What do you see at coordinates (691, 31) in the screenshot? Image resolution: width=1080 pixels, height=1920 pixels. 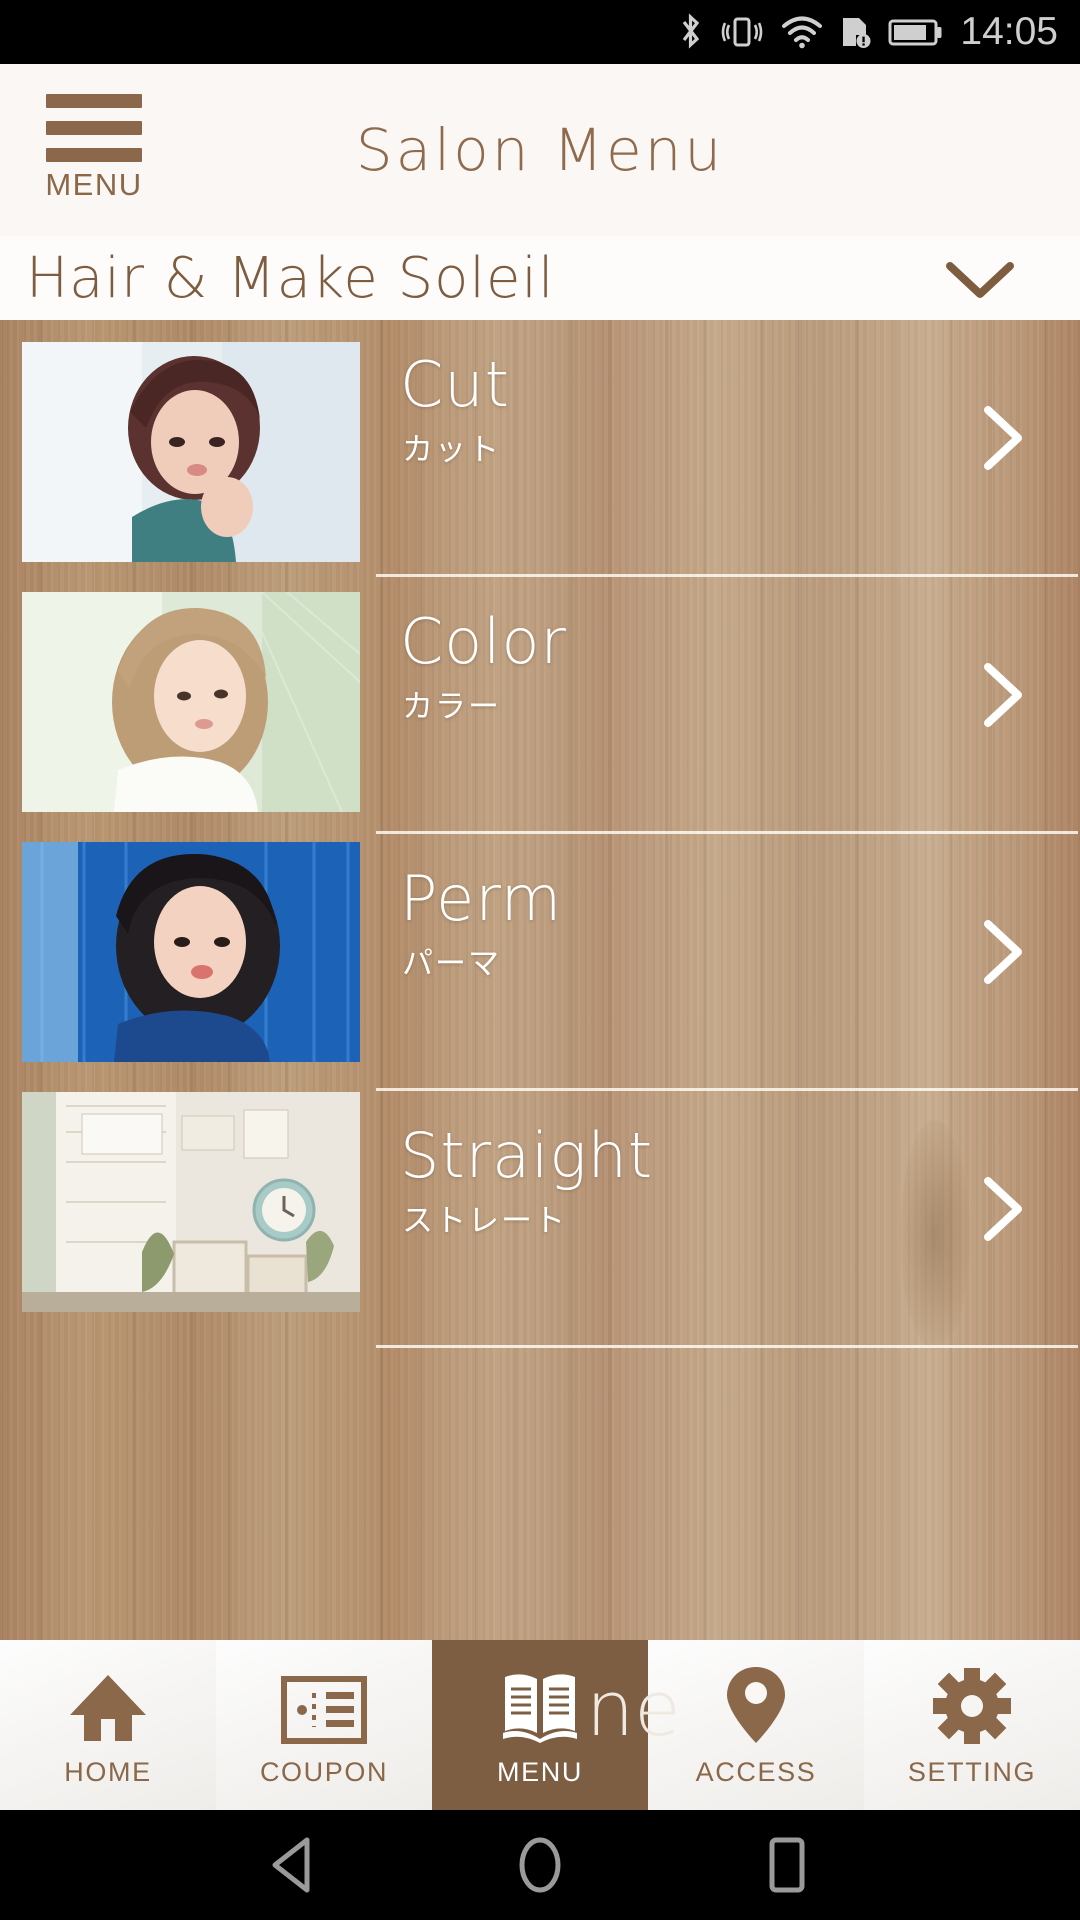 I see `bluetooth-icon` at bounding box center [691, 31].